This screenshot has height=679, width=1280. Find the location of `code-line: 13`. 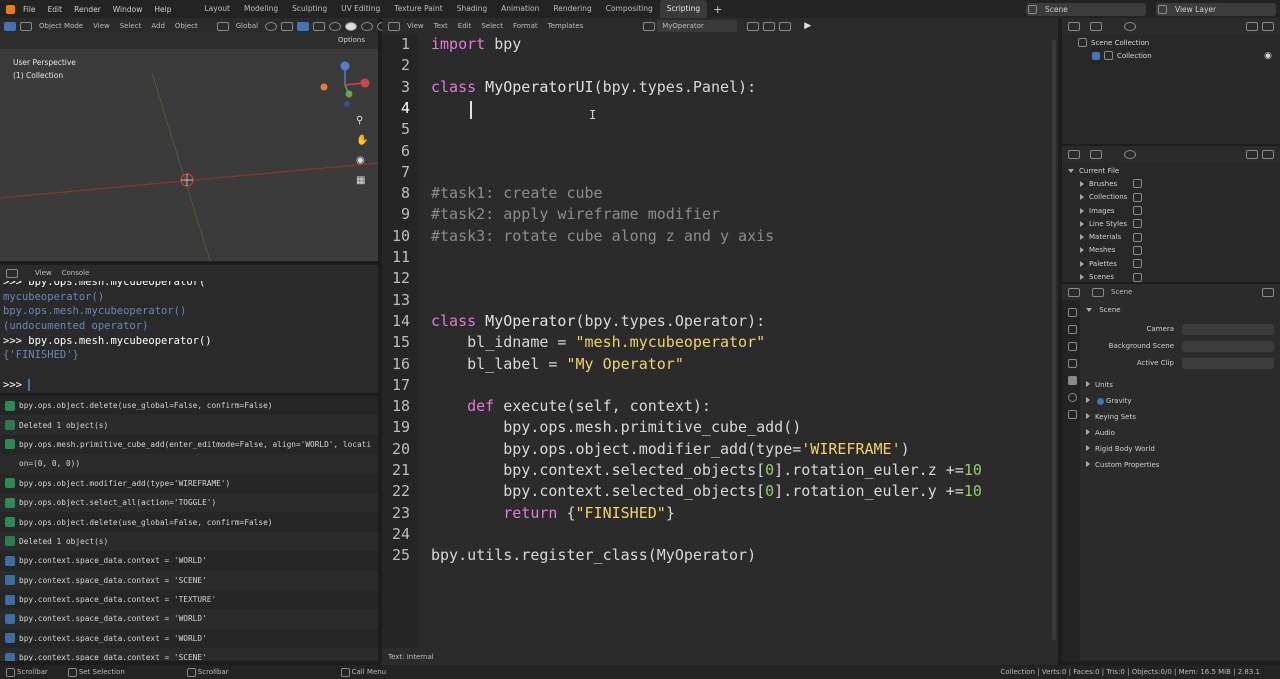

code-line: 13 is located at coordinates (717, 301).